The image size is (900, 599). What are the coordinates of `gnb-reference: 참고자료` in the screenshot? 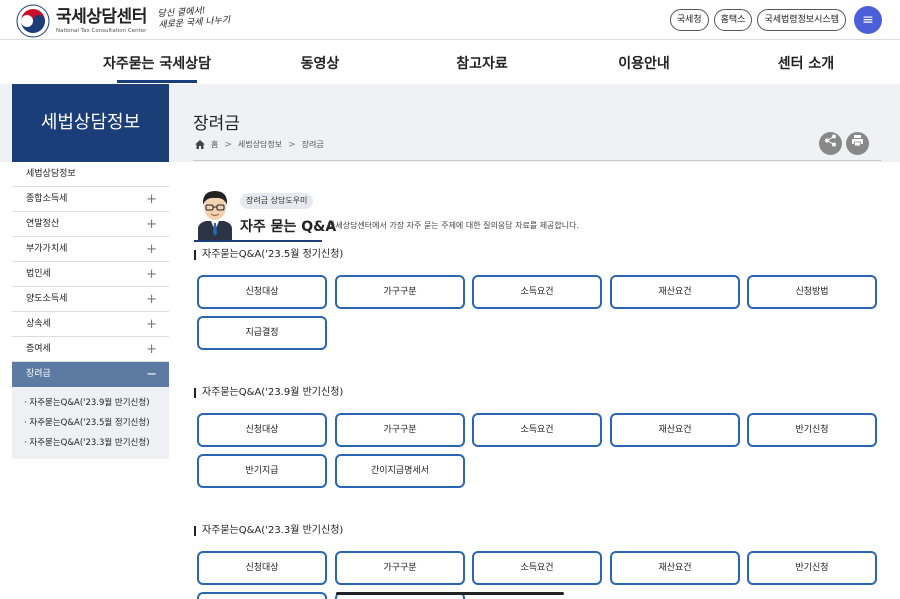 It's located at (482, 63).